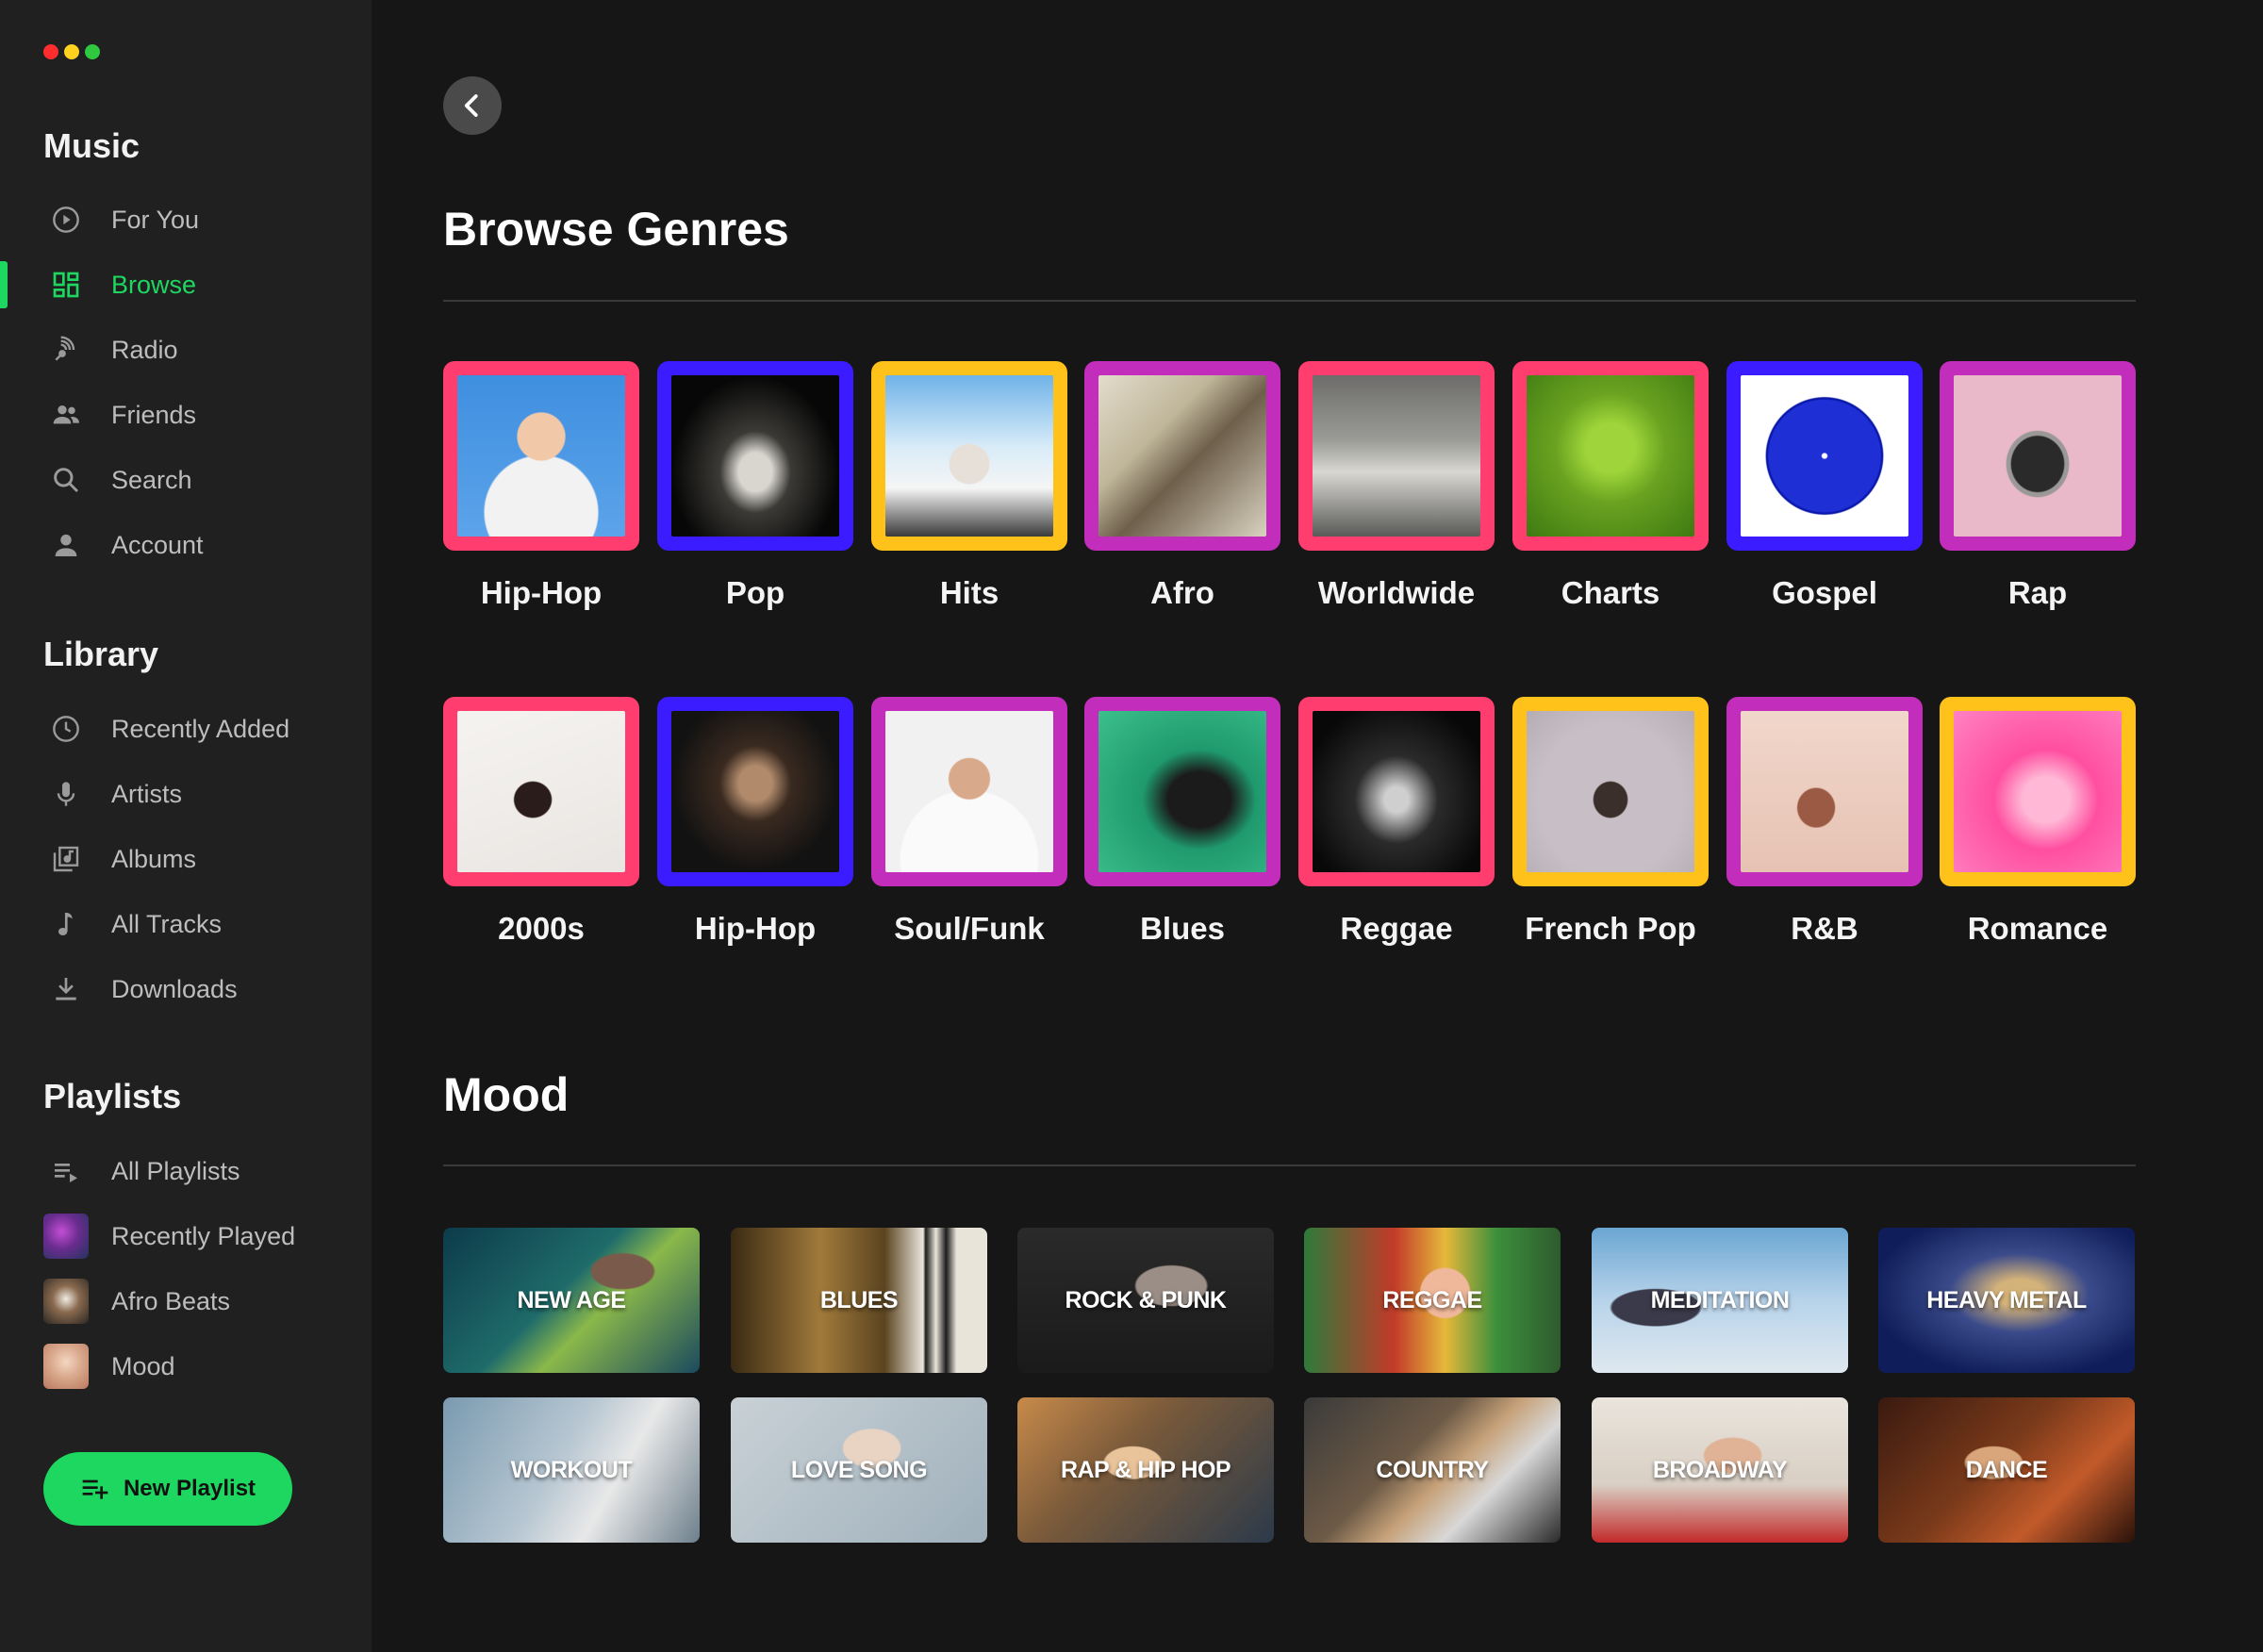  I want to click on sidebar-item-downloads: Downloads, so click(186, 989).